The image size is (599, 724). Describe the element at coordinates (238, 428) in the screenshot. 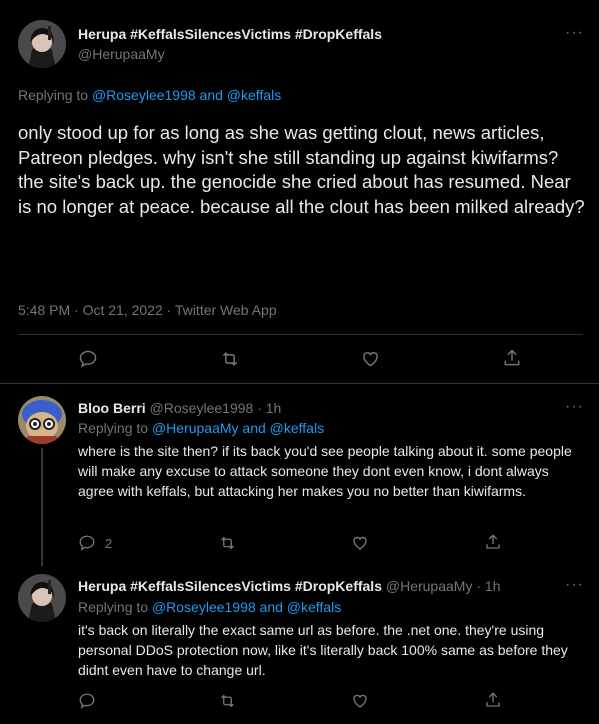

I see `replying-to-users: @HerupaaMy and @keffals` at that location.